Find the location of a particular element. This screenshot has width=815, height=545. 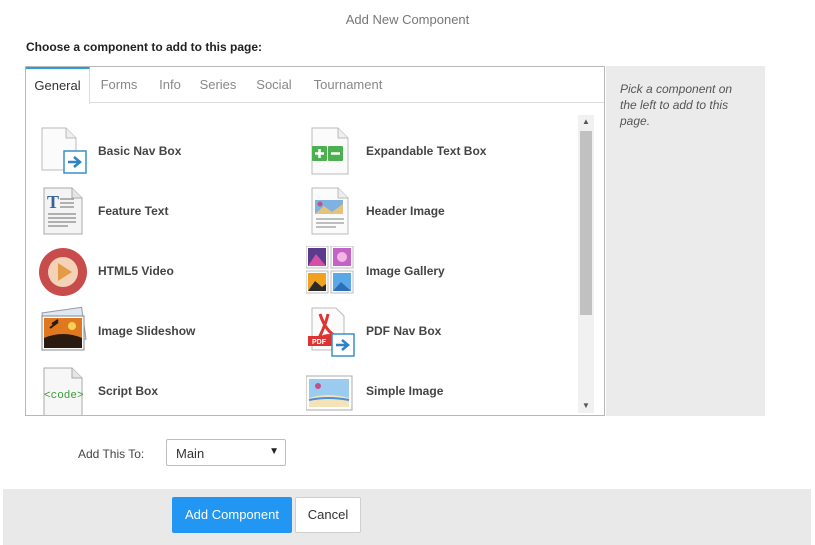

component-pdf-nav-box: PDF PDF Nav Box is located at coordinates (436, 332).